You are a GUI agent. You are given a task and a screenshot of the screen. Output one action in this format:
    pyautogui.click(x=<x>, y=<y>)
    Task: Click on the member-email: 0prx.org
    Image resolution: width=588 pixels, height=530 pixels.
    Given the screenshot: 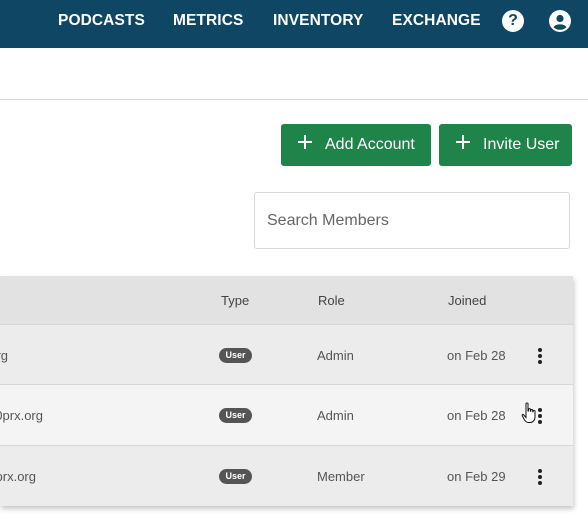 What is the action you would take?
    pyautogui.click(x=21, y=415)
    